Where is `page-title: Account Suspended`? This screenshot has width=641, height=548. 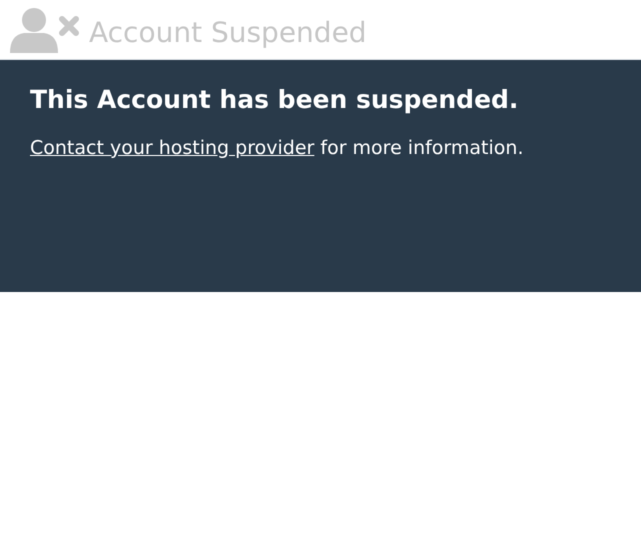
page-title: Account Suspended is located at coordinates (228, 32).